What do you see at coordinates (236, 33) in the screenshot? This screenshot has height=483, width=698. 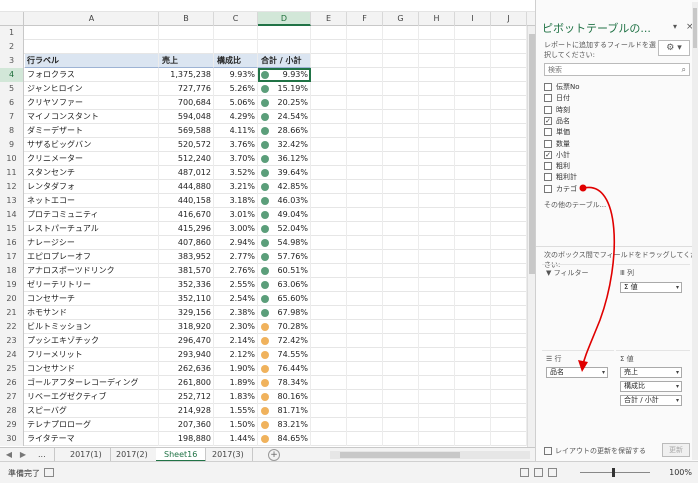 I see `ratio-cell` at bounding box center [236, 33].